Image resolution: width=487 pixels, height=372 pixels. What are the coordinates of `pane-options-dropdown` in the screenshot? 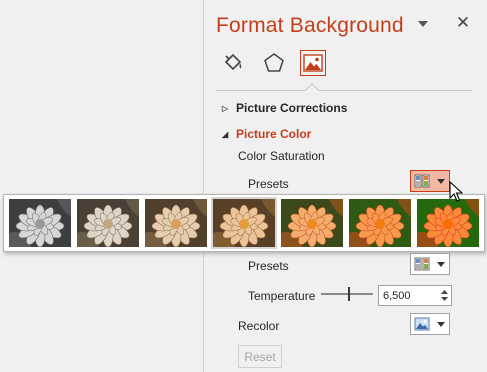 It's located at (423, 24).